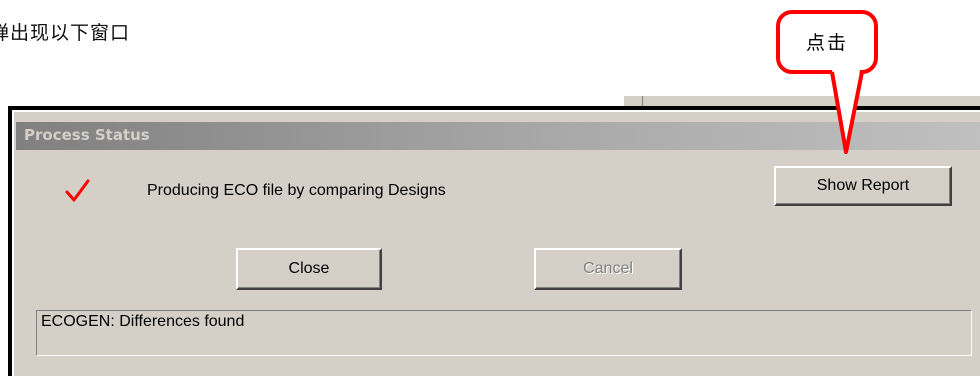  Describe the element at coordinates (87, 135) in the screenshot. I see `dialog-title: Process Status` at that location.